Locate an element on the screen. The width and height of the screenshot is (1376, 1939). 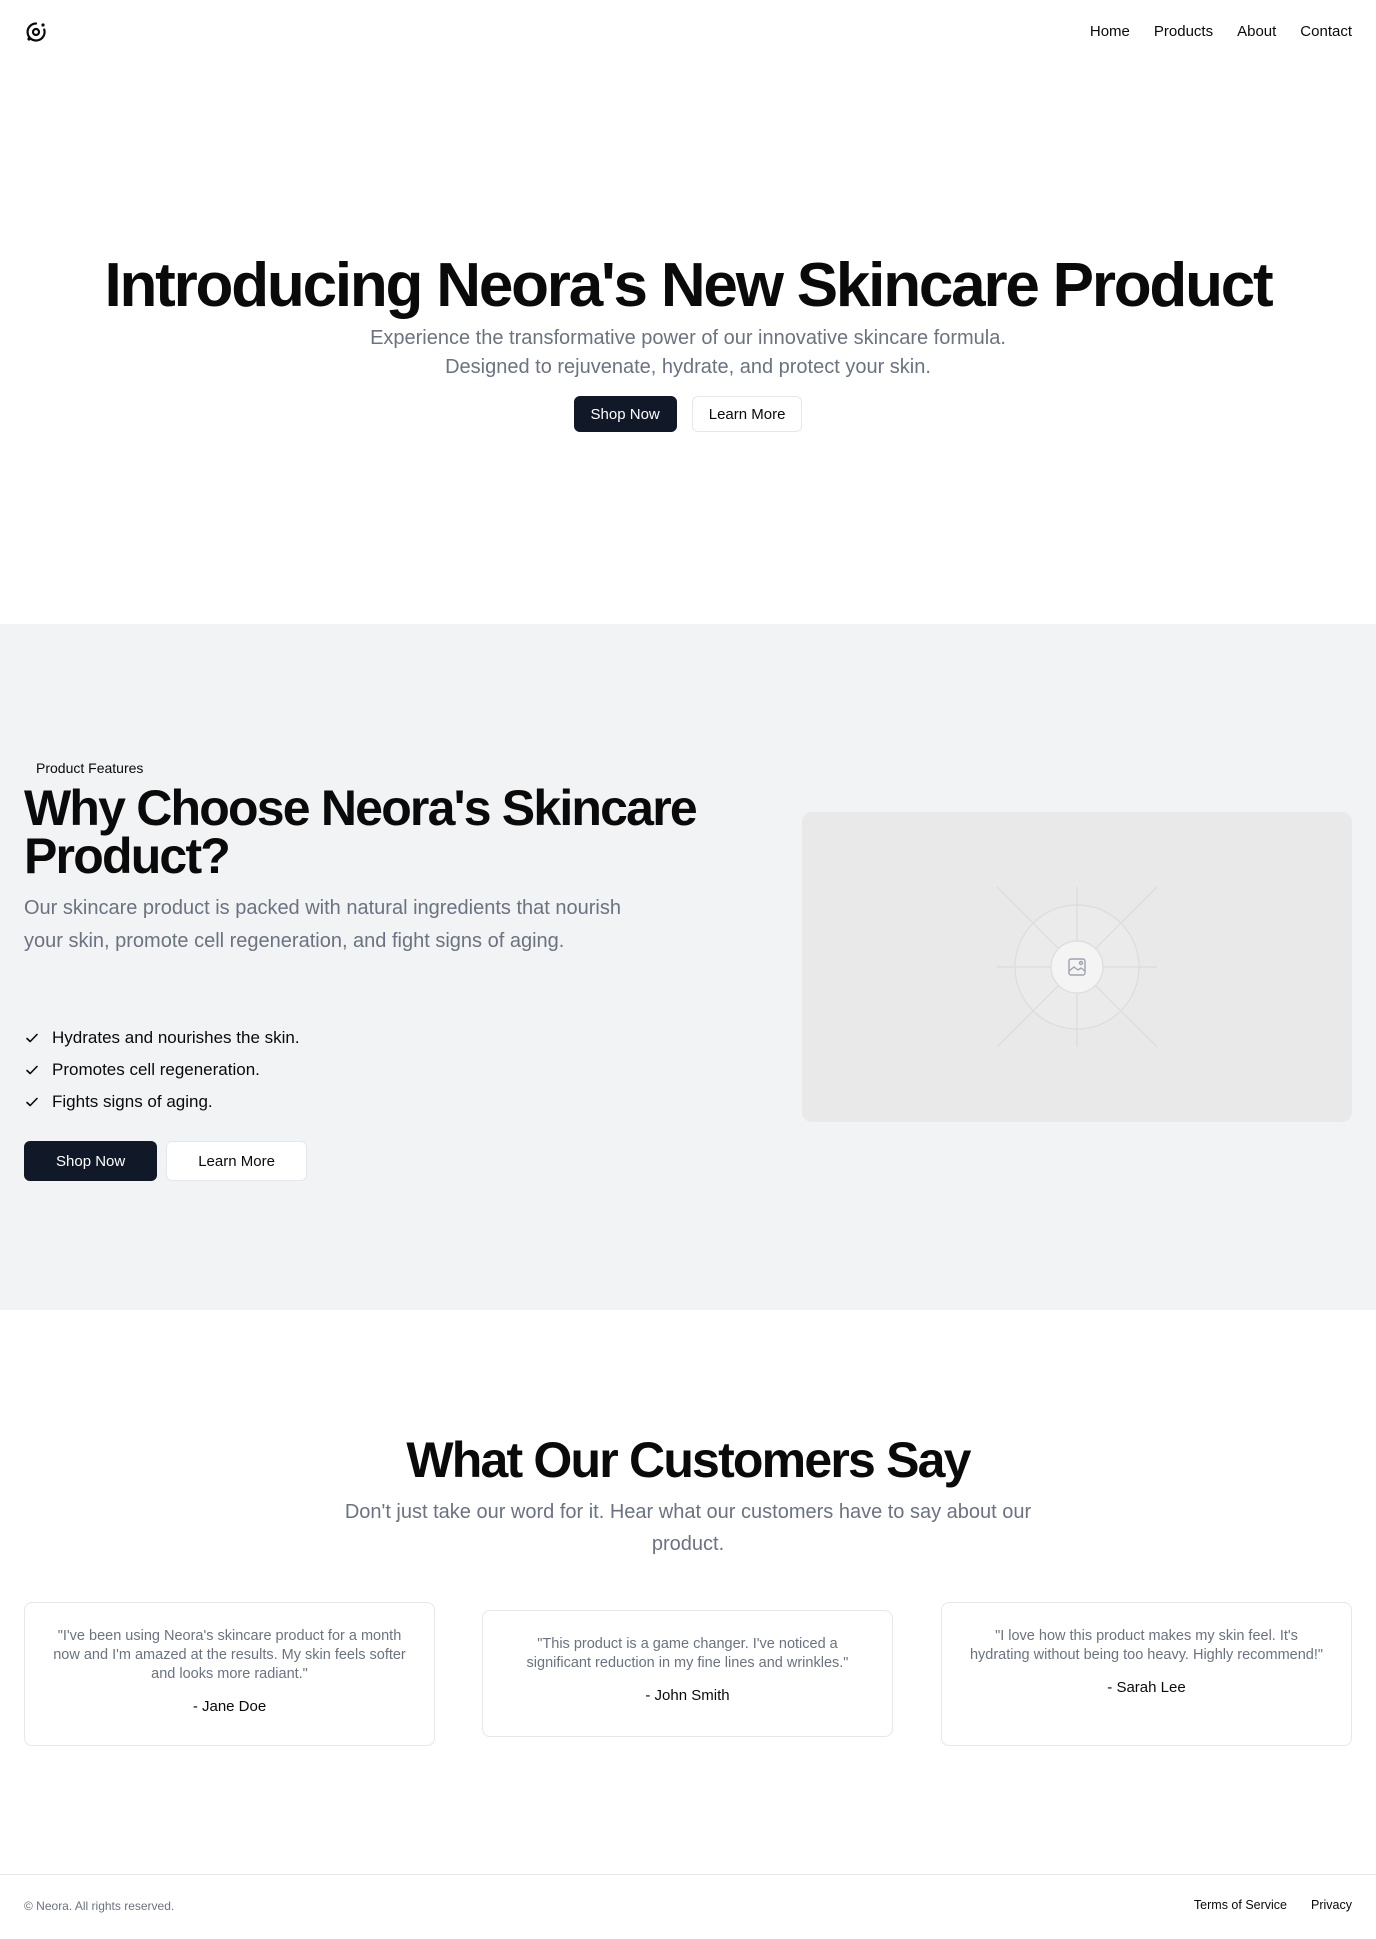
copyright-text: © Neora. All rights reserved. is located at coordinates (99, 1906).